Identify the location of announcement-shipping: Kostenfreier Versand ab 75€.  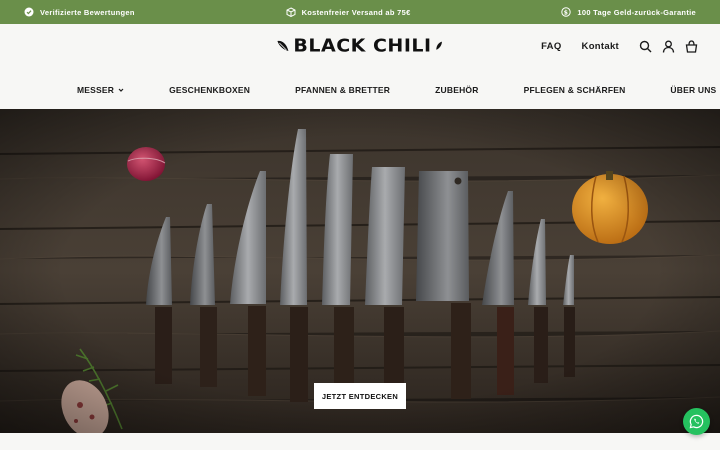
(348, 12).